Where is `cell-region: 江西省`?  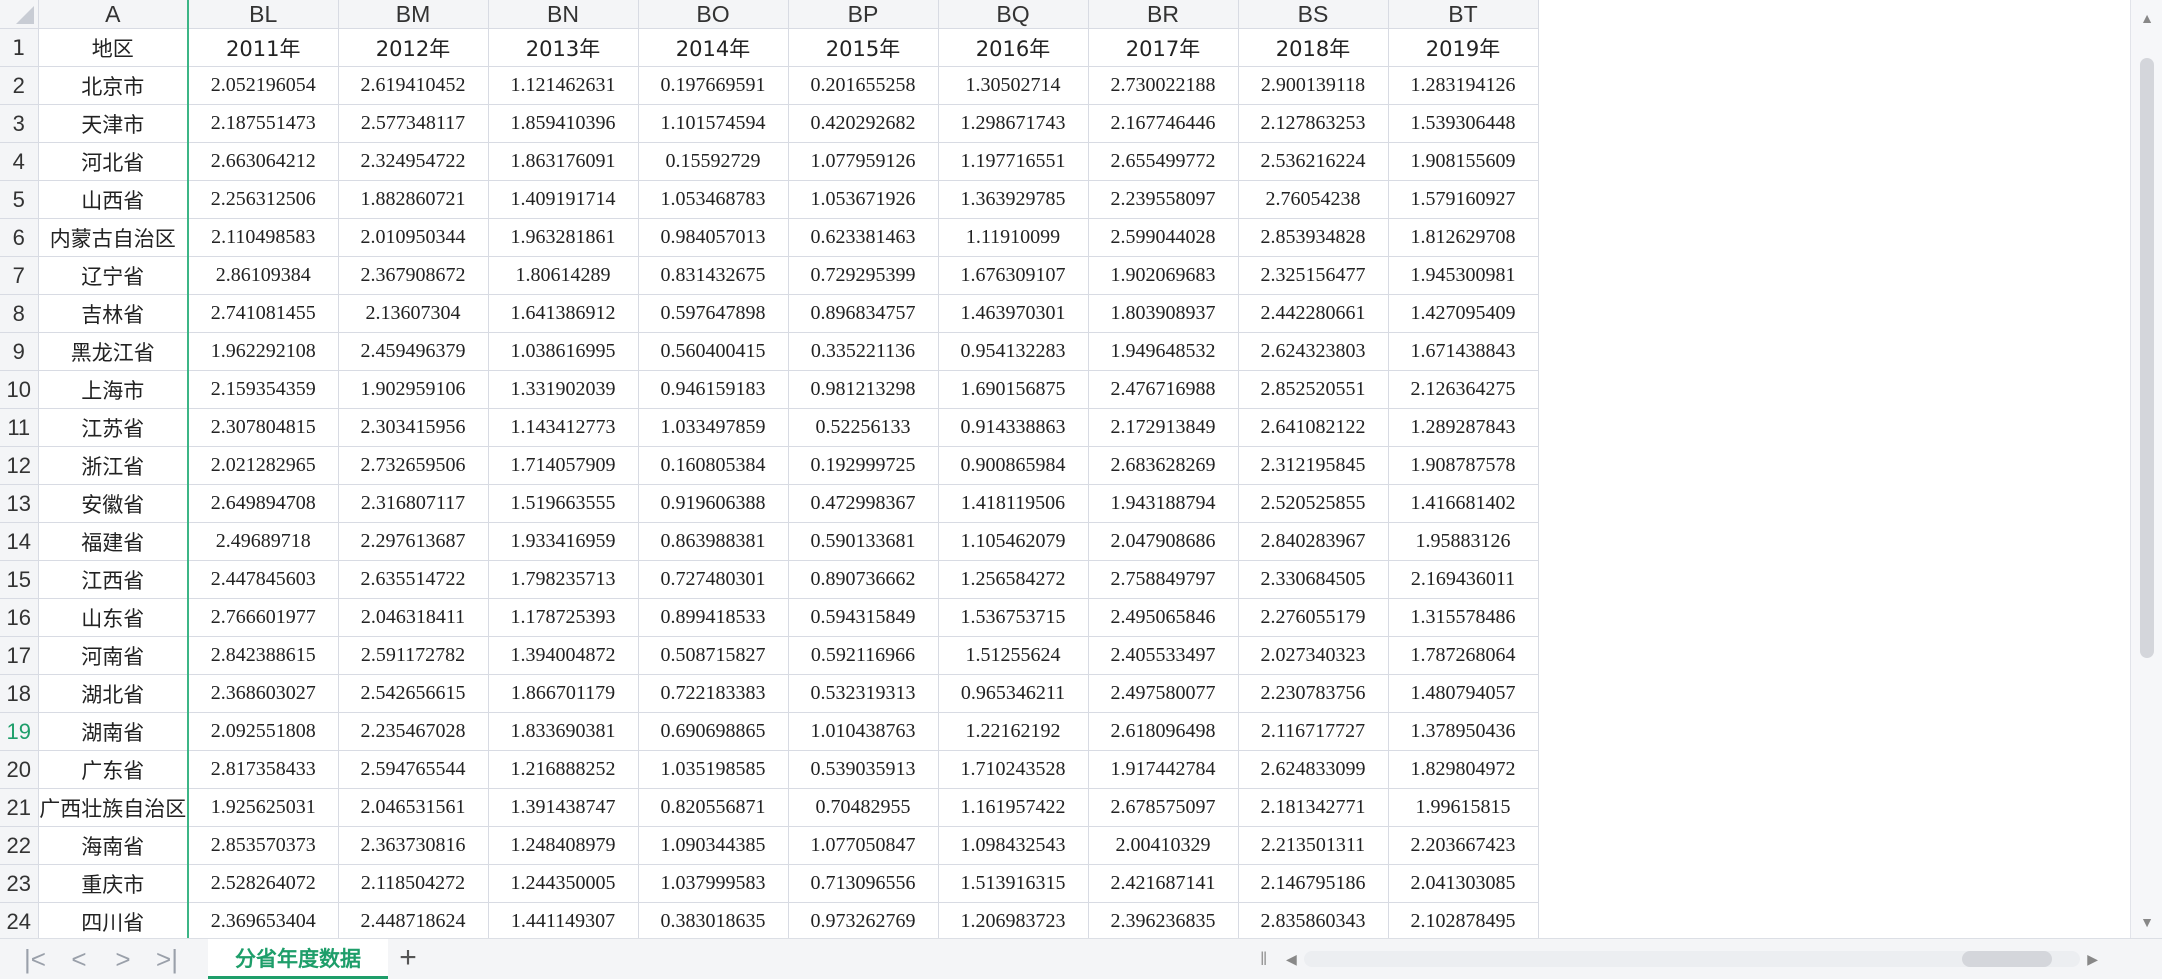
cell-region: 江西省 is located at coordinates (113, 579).